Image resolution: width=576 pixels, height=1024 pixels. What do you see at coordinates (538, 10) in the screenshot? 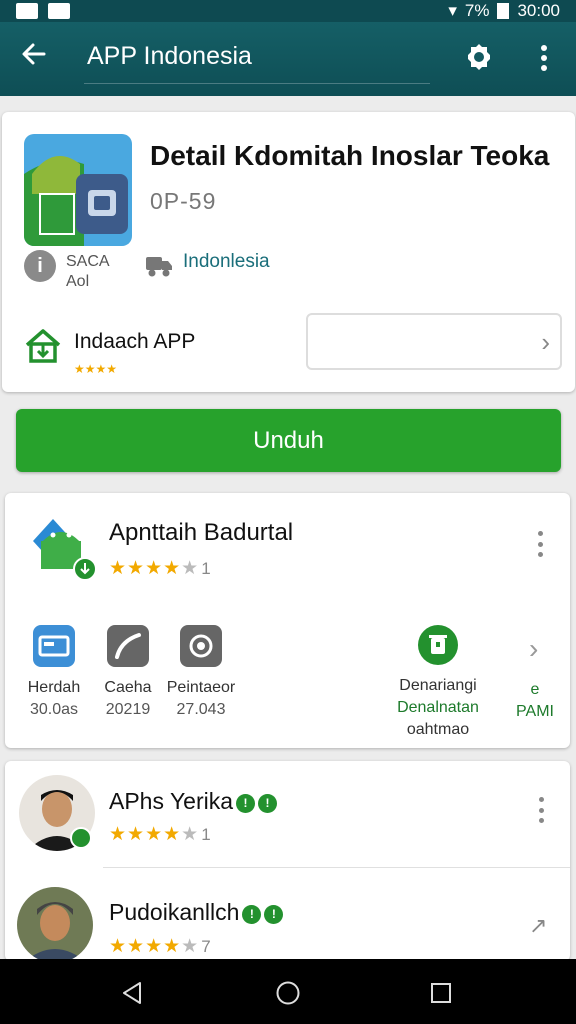
I see `status-time: 30:00` at bounding box center [538, 10].